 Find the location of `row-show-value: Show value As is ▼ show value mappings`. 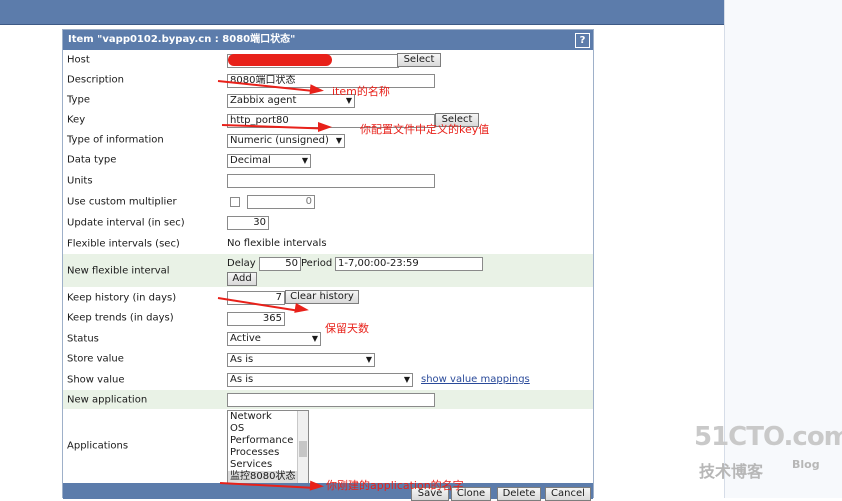

row-show-value: Show value As is ▼ show value mappings is located at coordinates (328, 379).